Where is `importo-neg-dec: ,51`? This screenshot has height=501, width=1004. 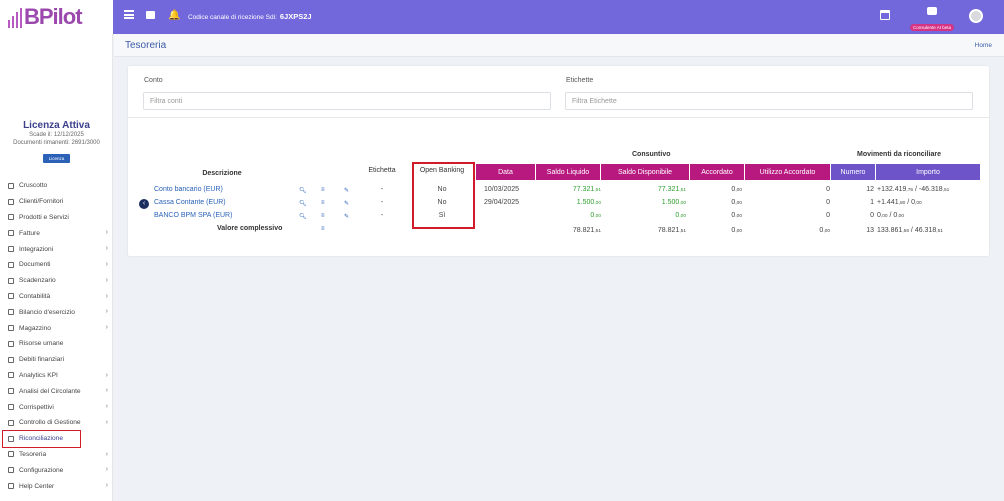 importo-neg-dec: ,51 is located at coordinates (946, 190).